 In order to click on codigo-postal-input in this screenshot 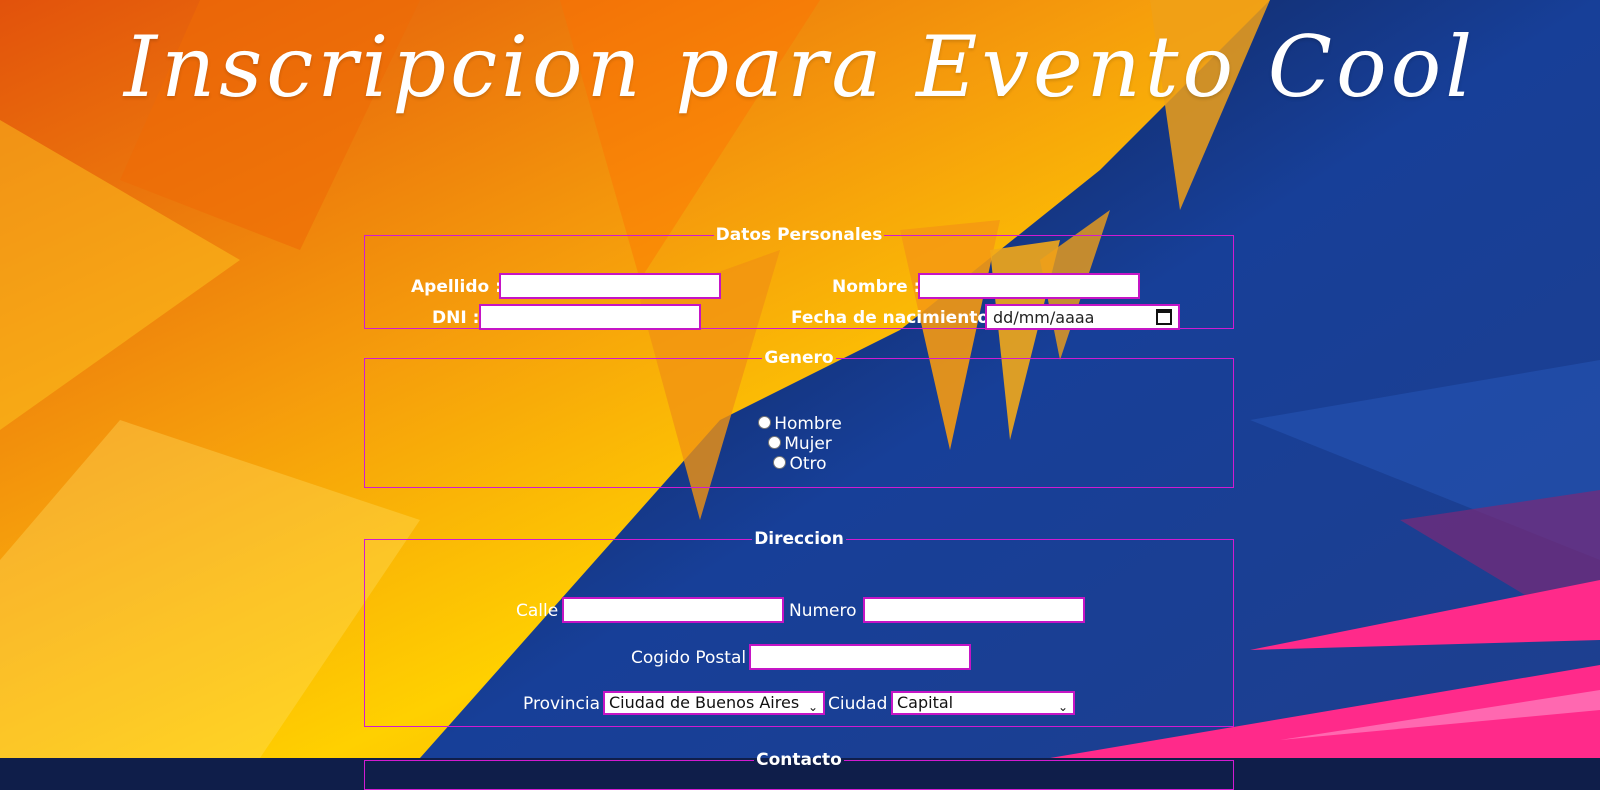, I will do `click(860, 657)`.